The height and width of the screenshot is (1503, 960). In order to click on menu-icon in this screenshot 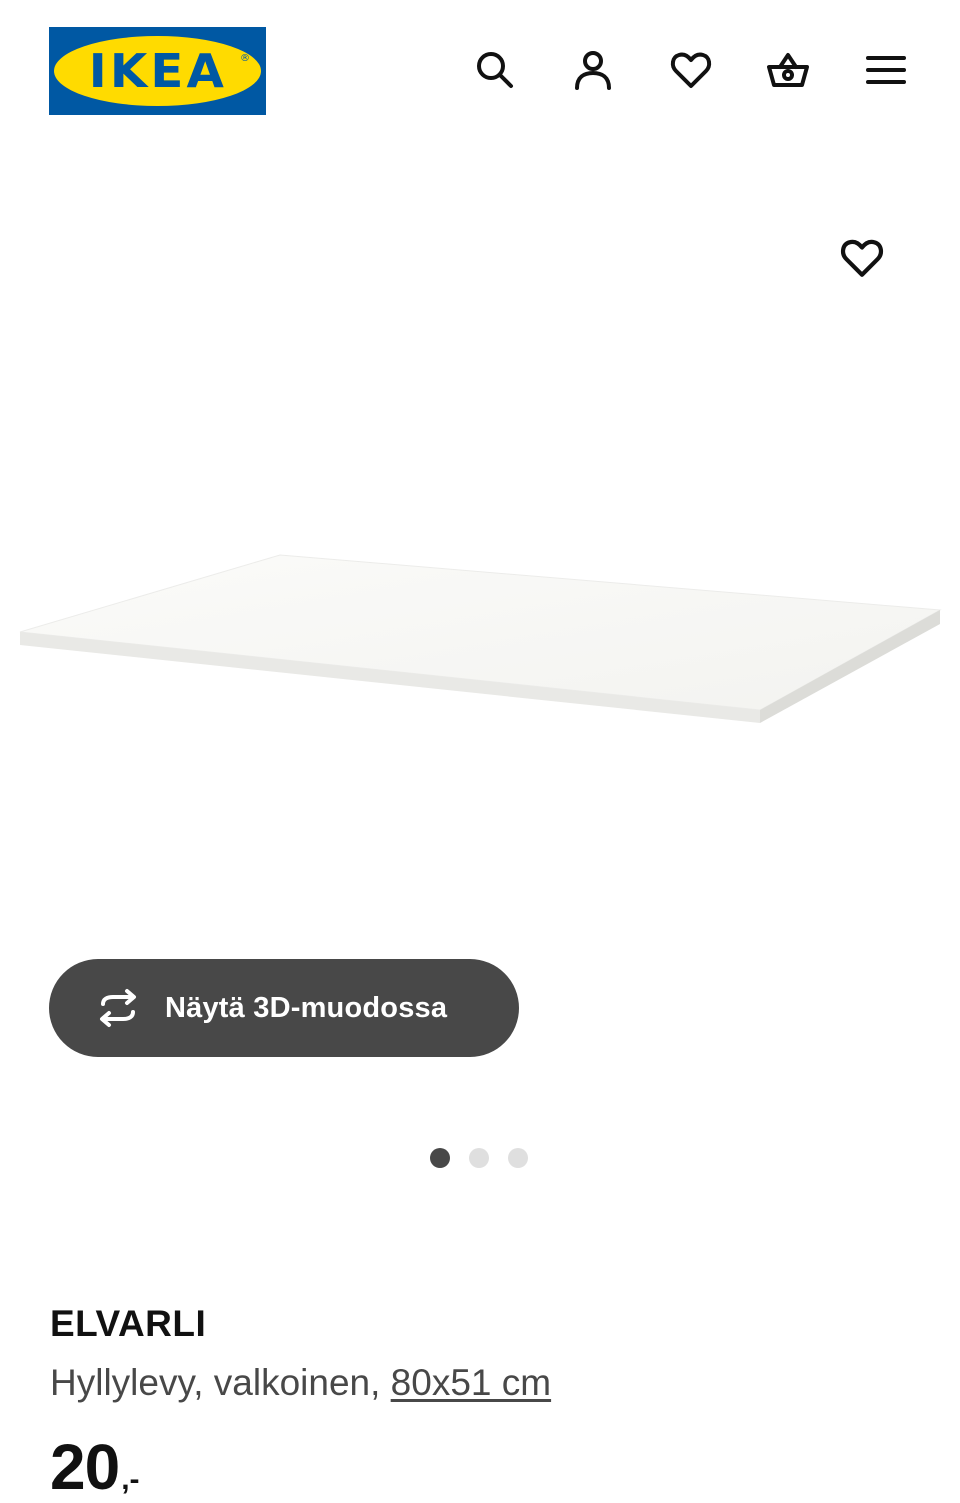, I will do `click(886, 70)`.